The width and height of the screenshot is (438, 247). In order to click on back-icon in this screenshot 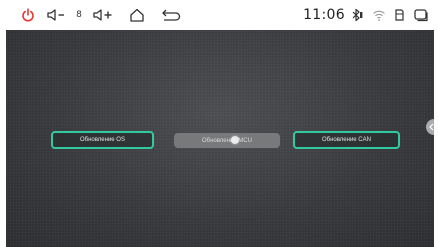, I will do `click(171, 15)`.